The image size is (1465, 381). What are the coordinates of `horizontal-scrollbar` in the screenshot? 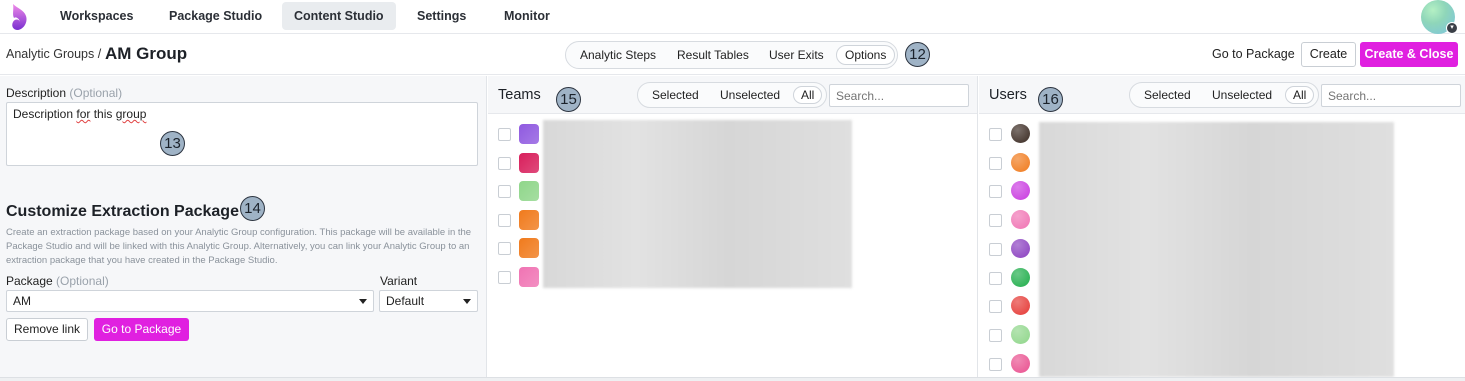 It's located at (732, 379).